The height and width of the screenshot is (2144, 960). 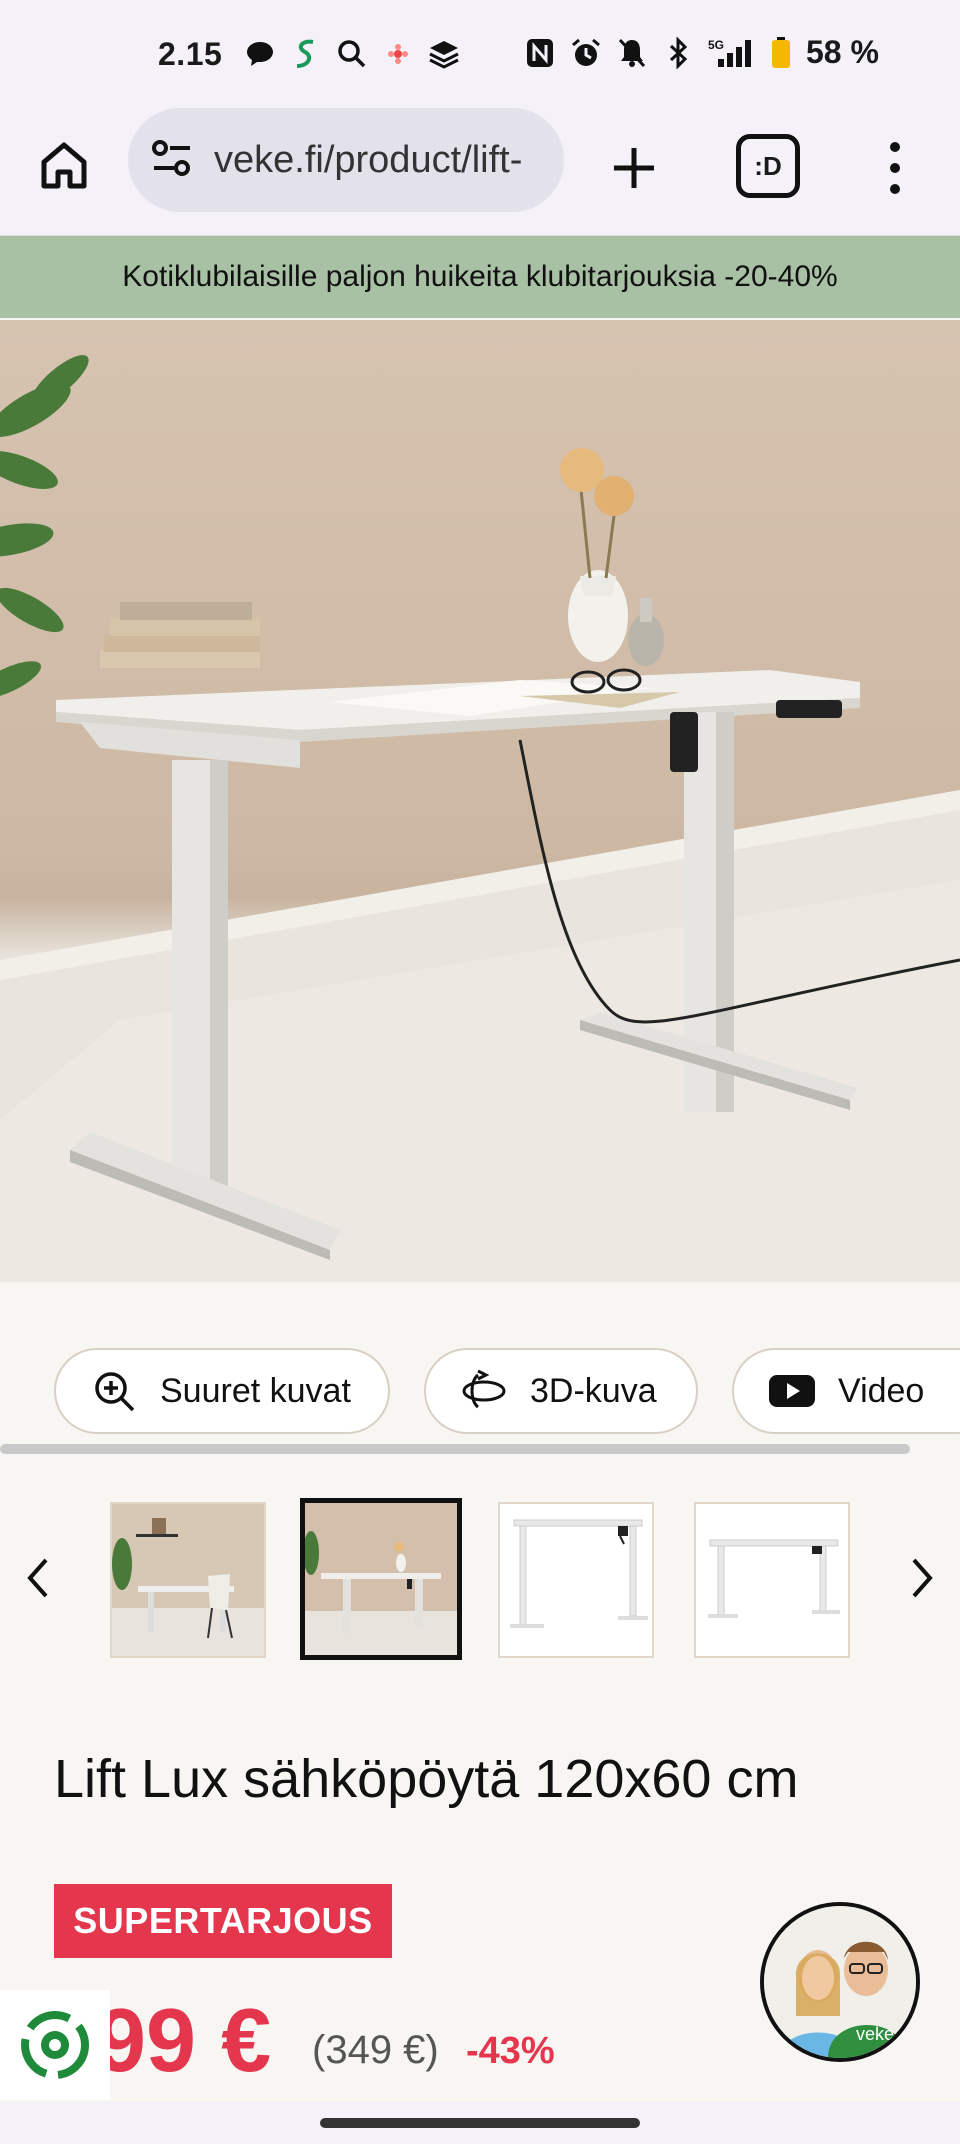 I want to click on thumb-desk-white-front-image, so click(x=576, y=1580).